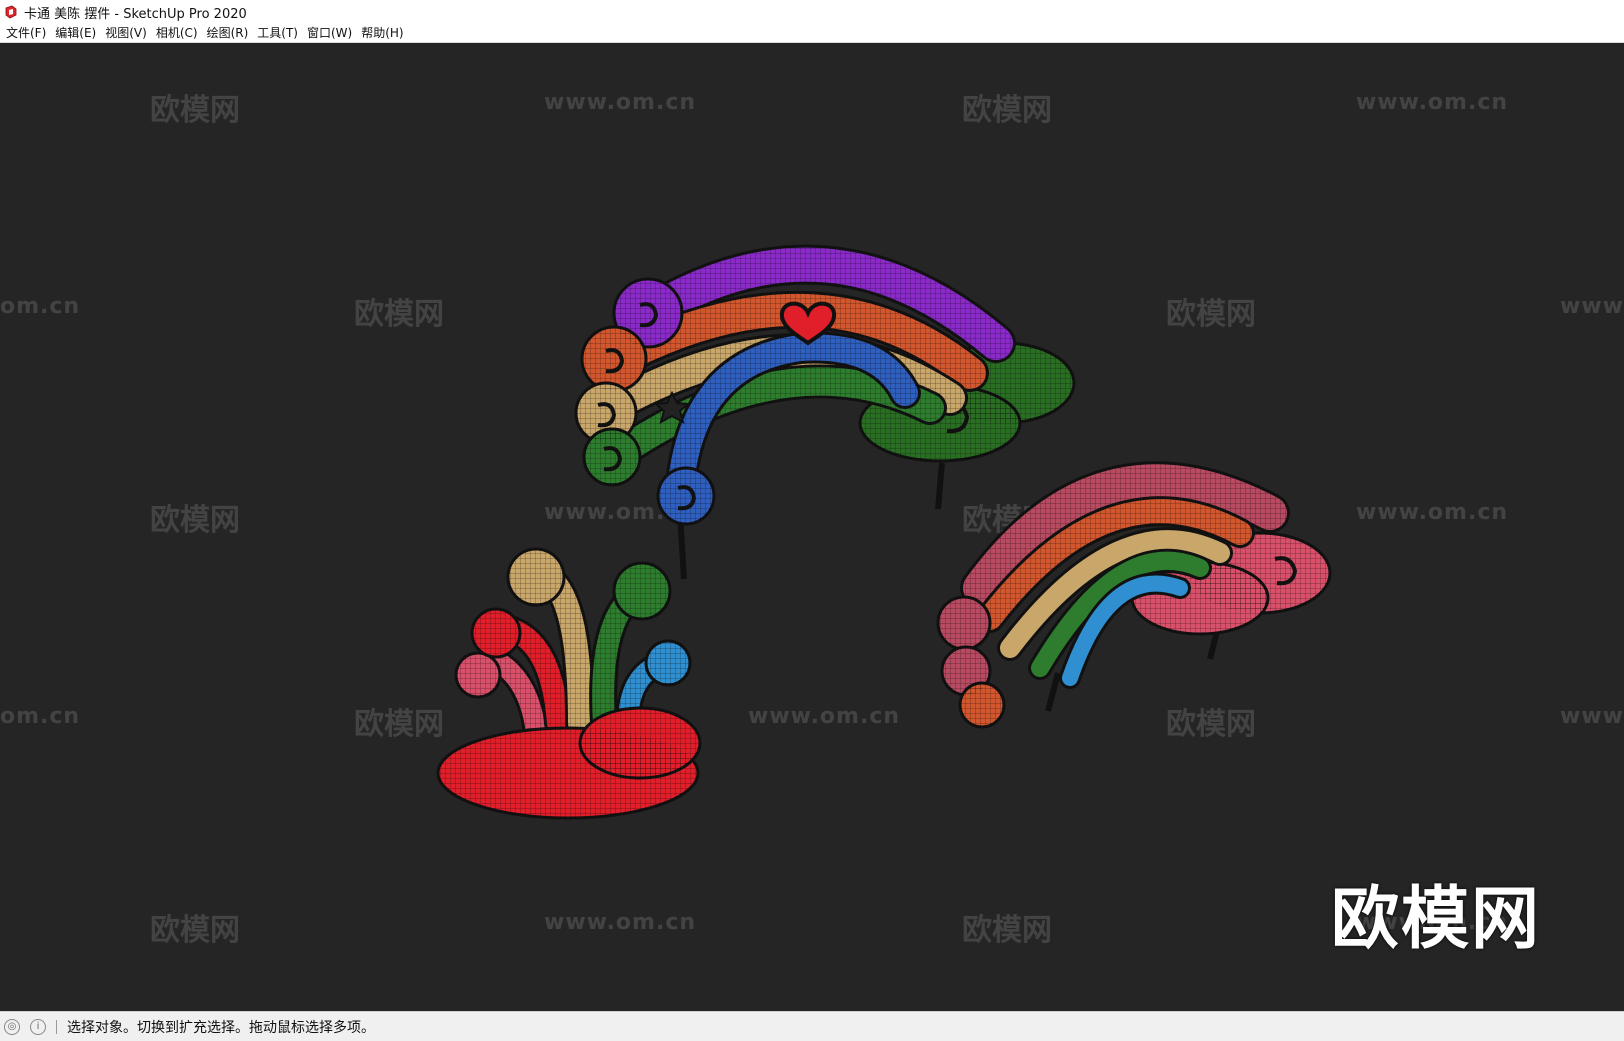  Describe the element at coordinates (812, 12) in the screenshot. I see `title-bar: 卡通 美陈 摆件 - SketchUp Pro 2020` at that location.